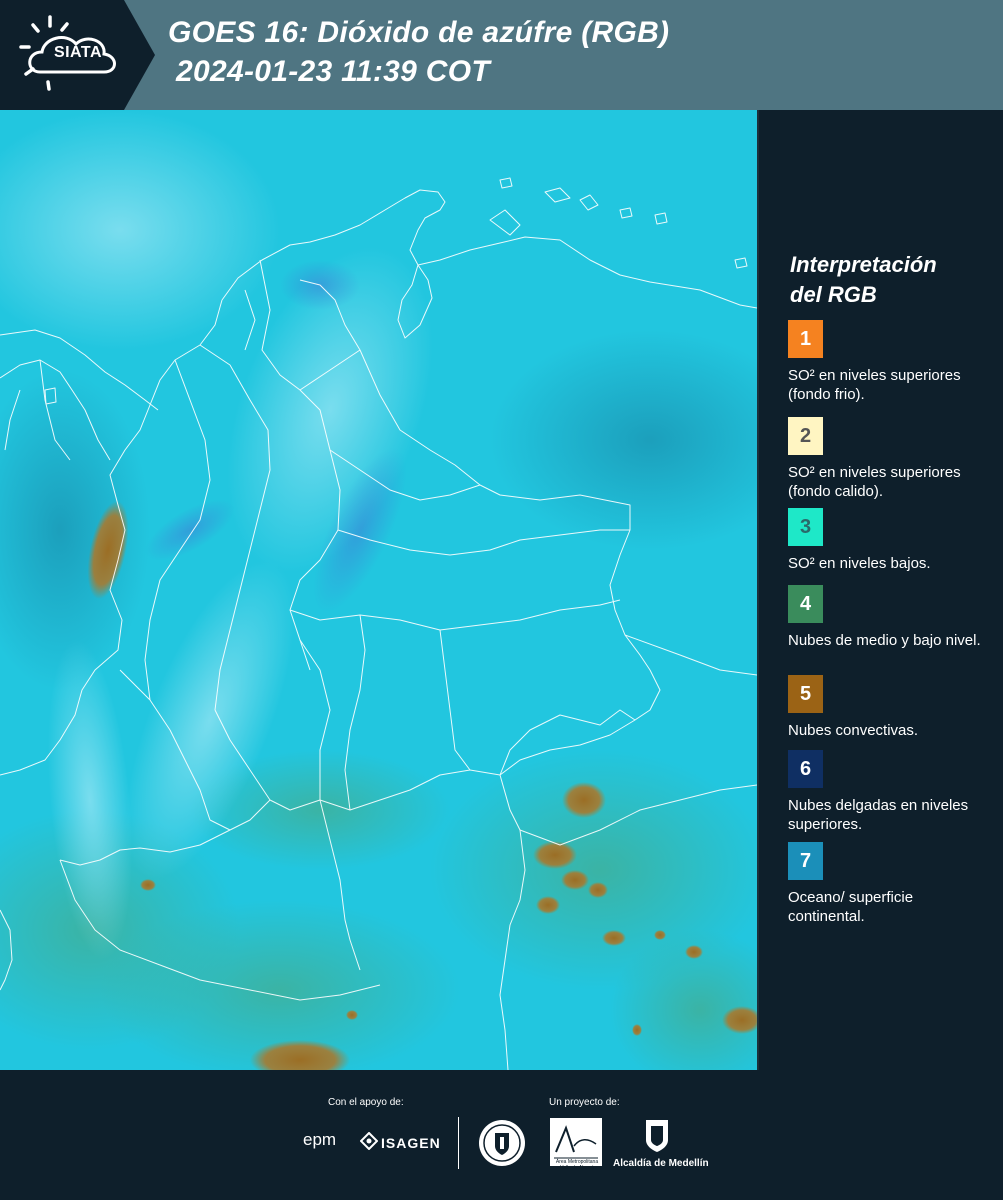 The height and width of the screenshot is (1200, 1003). What do you see at coordinates (805, 604) in the screenshot?
I see `legend-swatch-4: 4` at bounding box center [805, 604].